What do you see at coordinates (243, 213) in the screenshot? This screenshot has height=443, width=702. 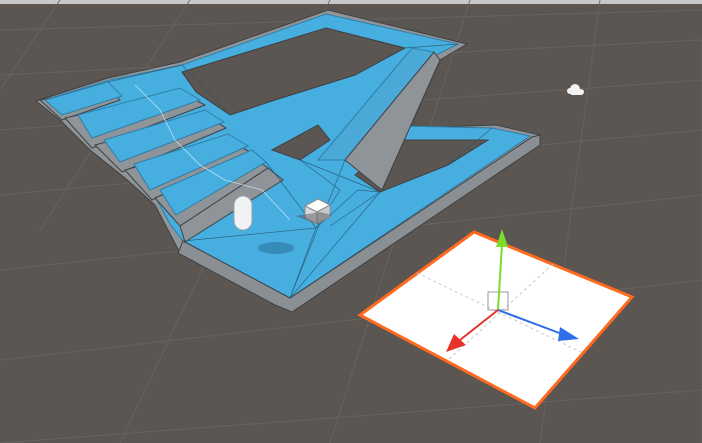 I see `capsule-body` at bounding box center [243, 213].